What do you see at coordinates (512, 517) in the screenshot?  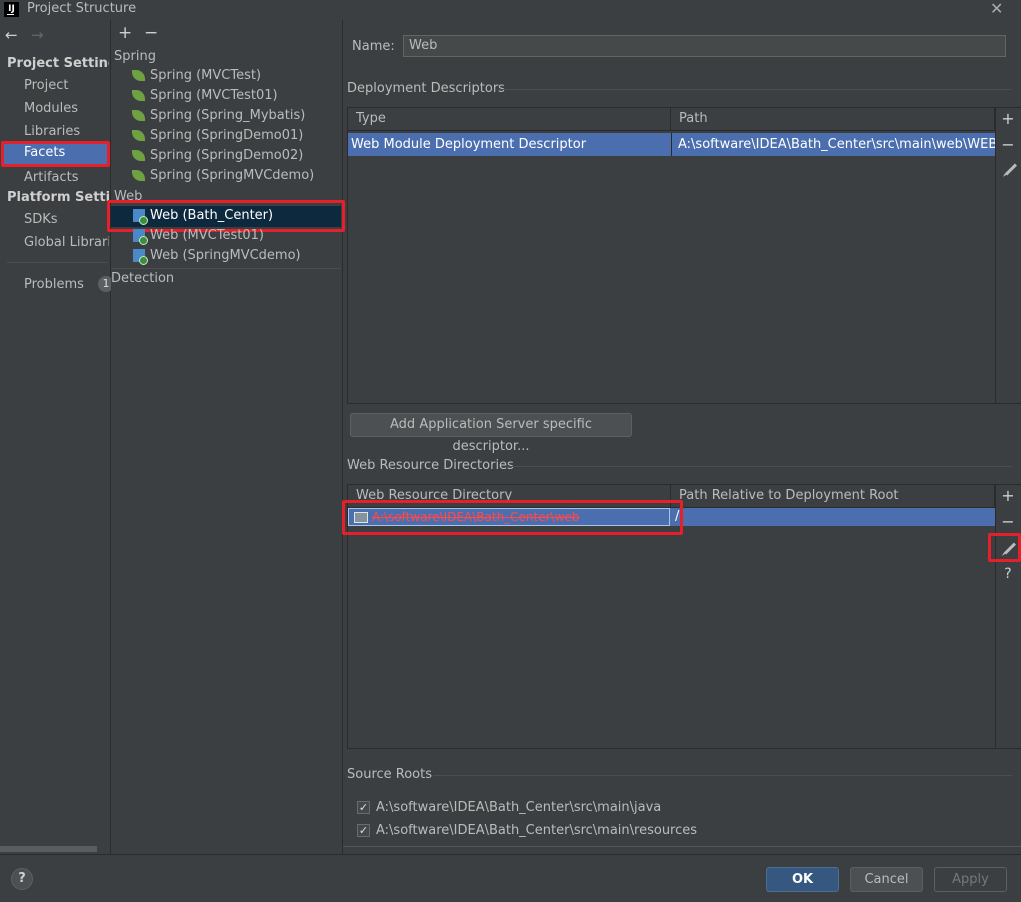 I see `highlight-web-resource-row` at bounding box center [512, 517].